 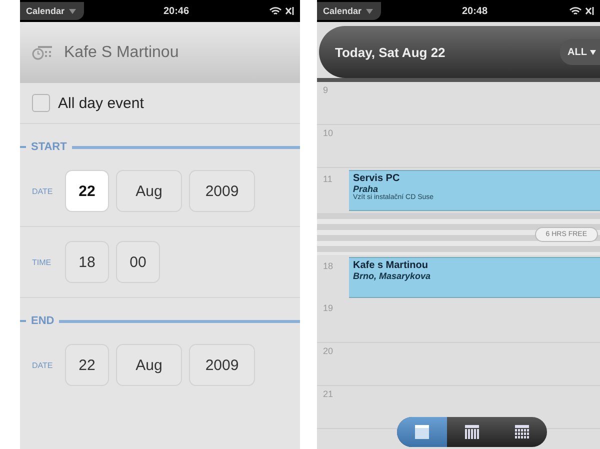 What do you see at coordinates (522, 432) in the screenshot?
I see `month-view-icon` at bounding box center [522, 432].